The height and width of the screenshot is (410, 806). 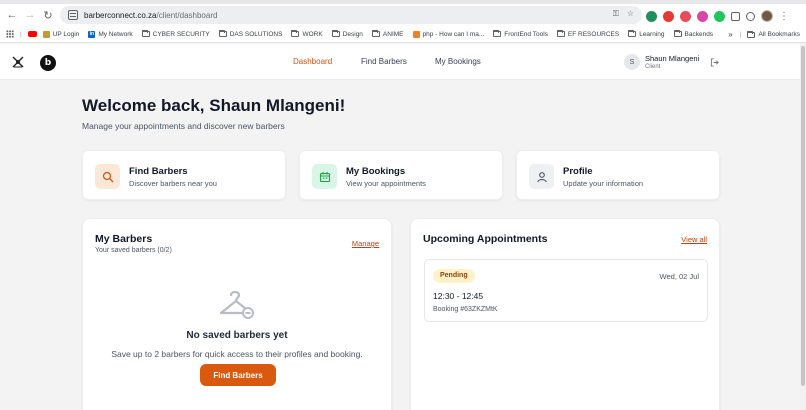 What do you see at coordinates (750, 16) in the screenshot?
I see `downloads-icon` at bounding box center [750, 16].